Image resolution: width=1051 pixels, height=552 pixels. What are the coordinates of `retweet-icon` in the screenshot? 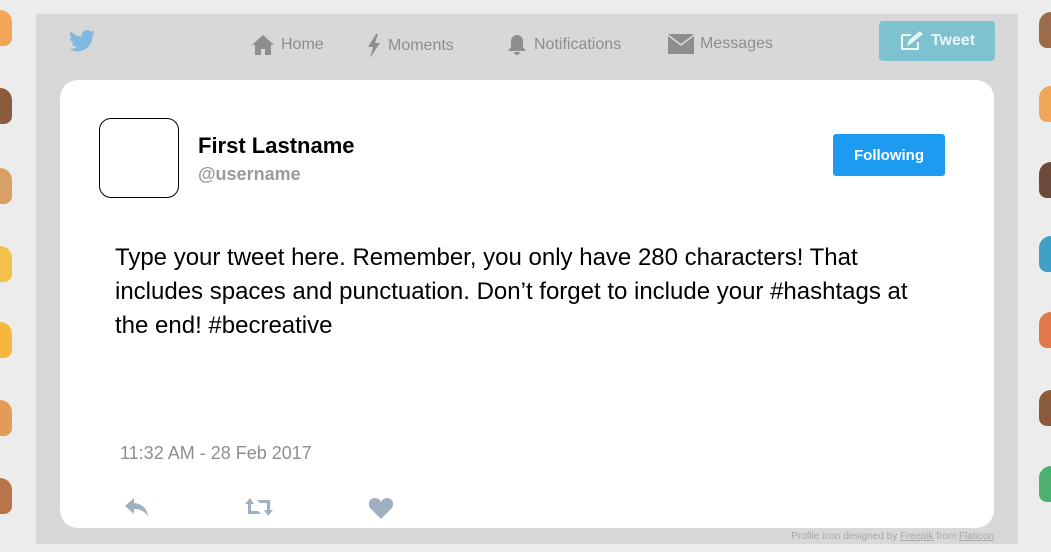 It's located at (259, 507).